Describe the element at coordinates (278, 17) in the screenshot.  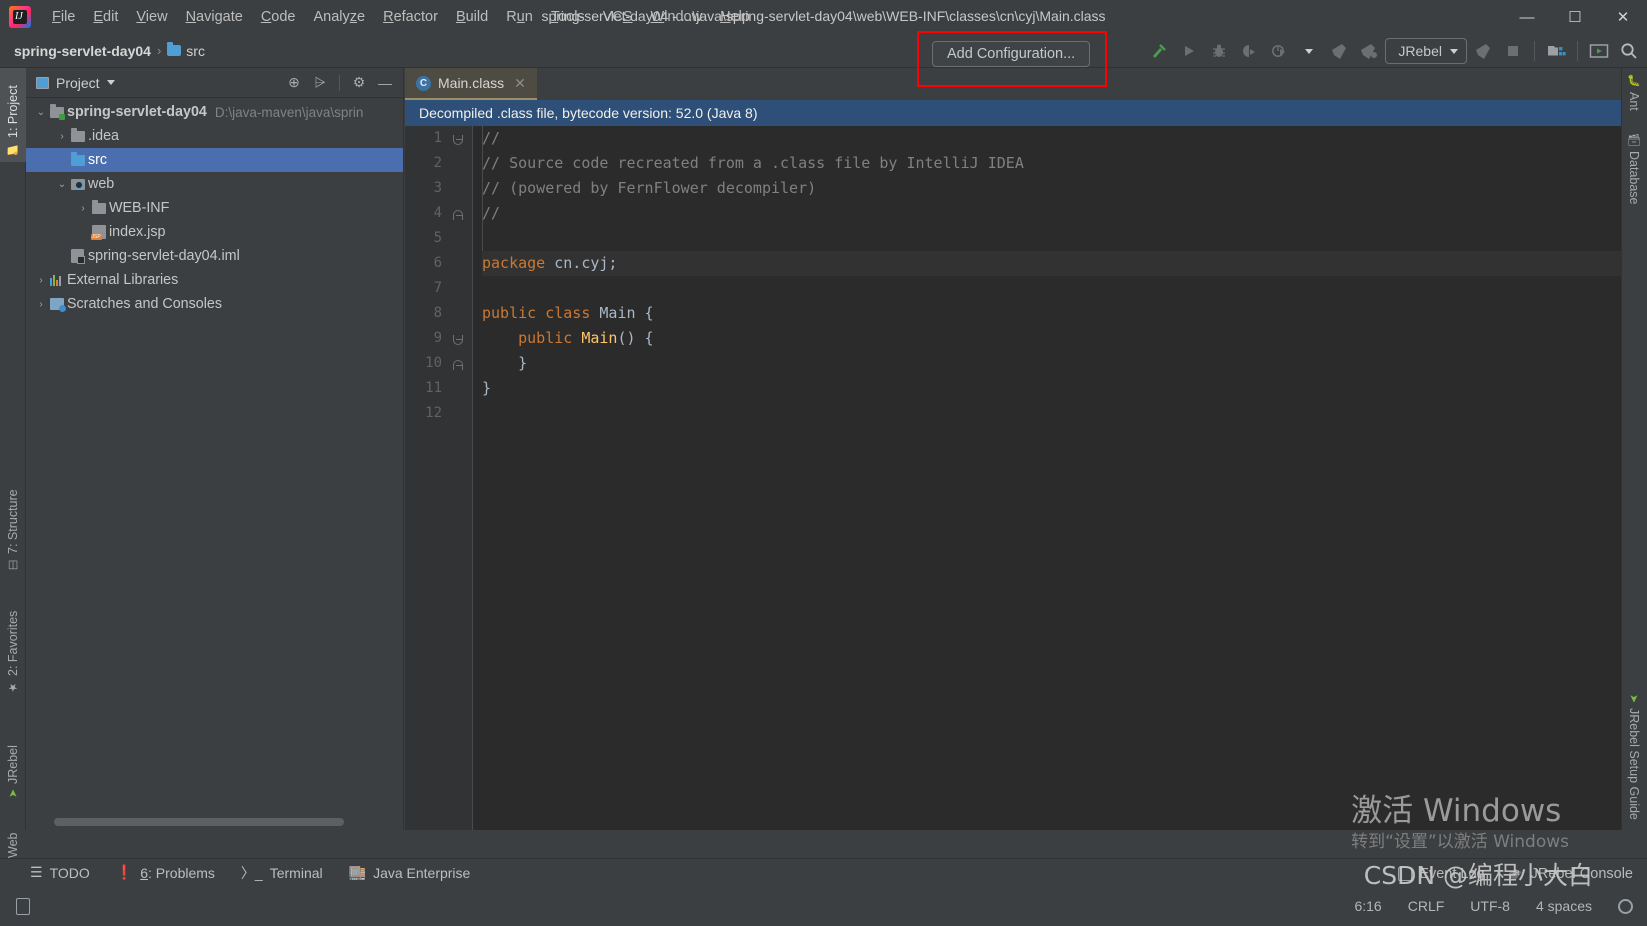
I see `menu-code: Code` at that location.